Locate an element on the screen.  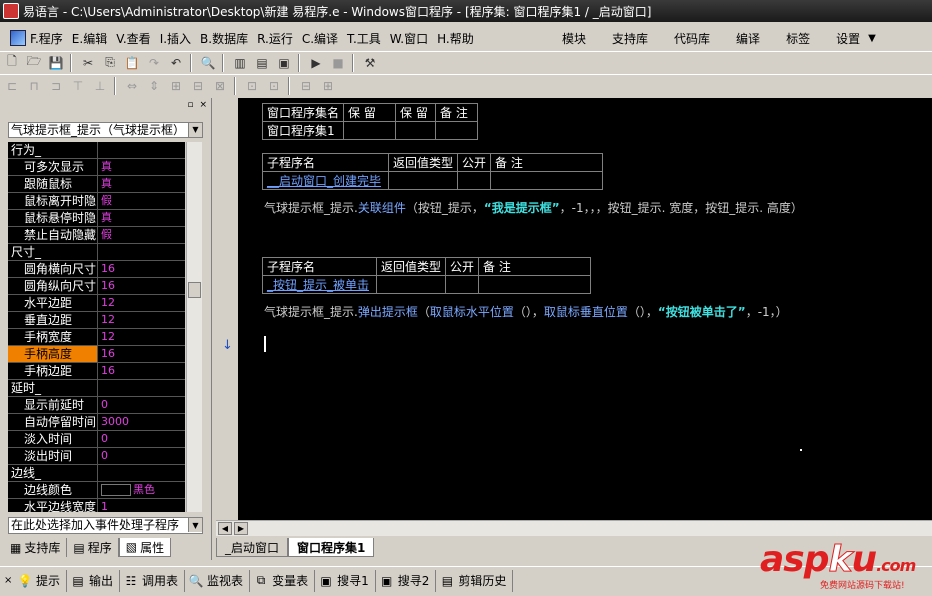
tab-start-window: _启动窗口 is located at coordinates (252, 547).